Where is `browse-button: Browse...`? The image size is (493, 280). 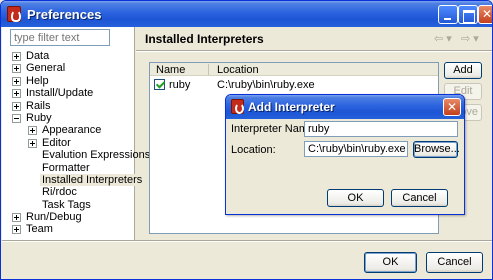
browse-button: Browse... is located at coordinates (436, 149).